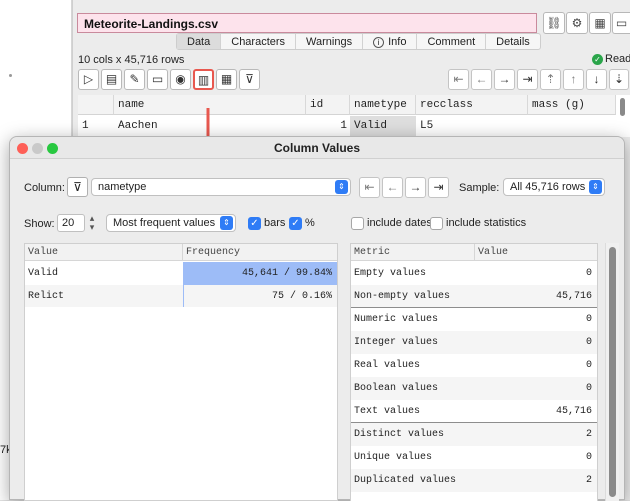  Describe the element at coordinates (600, 23) in the screenshot. I see `table-icon: ▦` at that location.